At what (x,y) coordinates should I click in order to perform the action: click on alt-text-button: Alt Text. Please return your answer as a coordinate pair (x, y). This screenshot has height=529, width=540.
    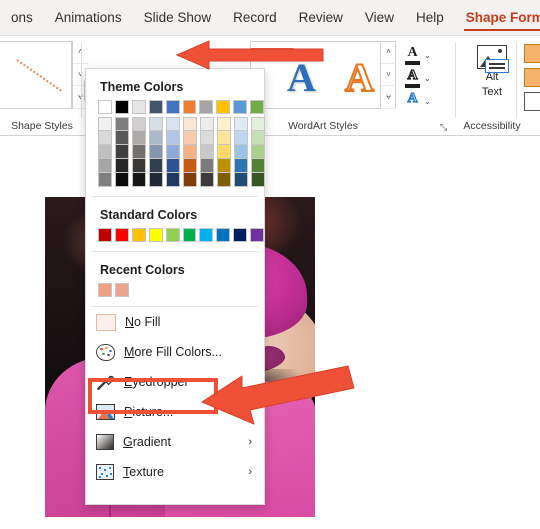
    Looking at the image, I should click on (492, 75).